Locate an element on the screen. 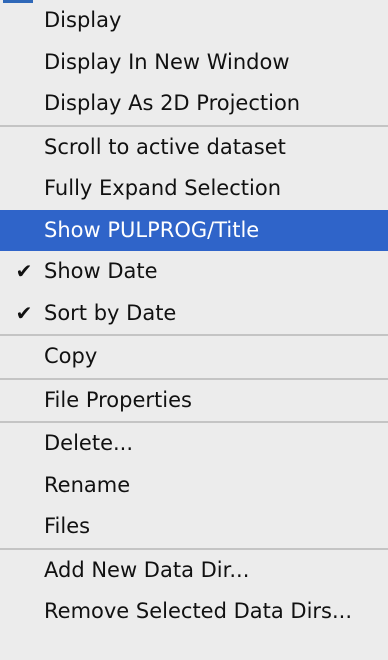  menu-item-display: Display is located at coordinates (194, 21).